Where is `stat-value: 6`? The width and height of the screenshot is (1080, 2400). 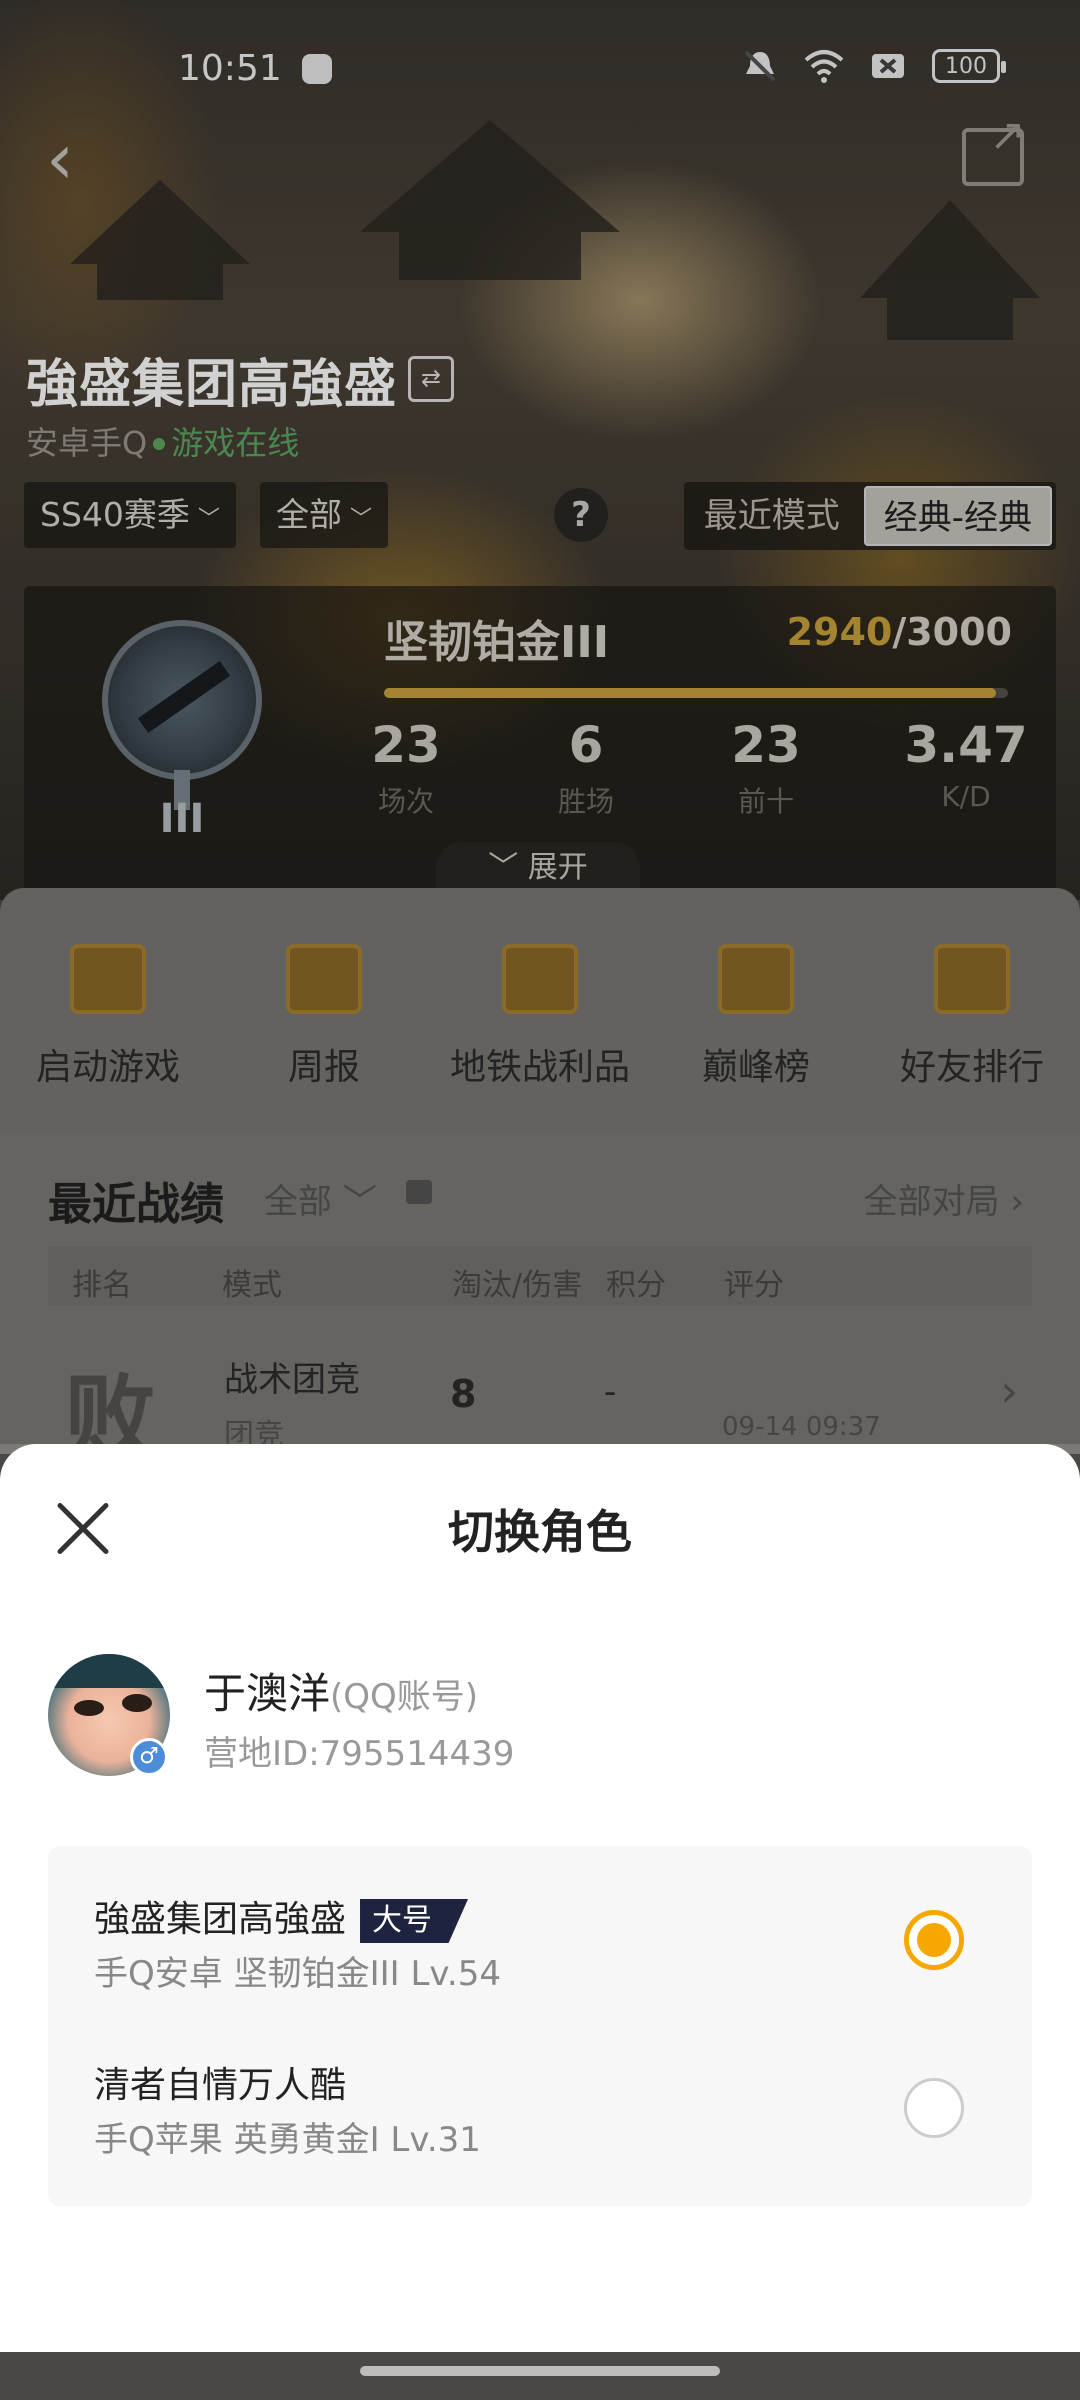
stat-value: 6 is located at coordinates (586, 745).